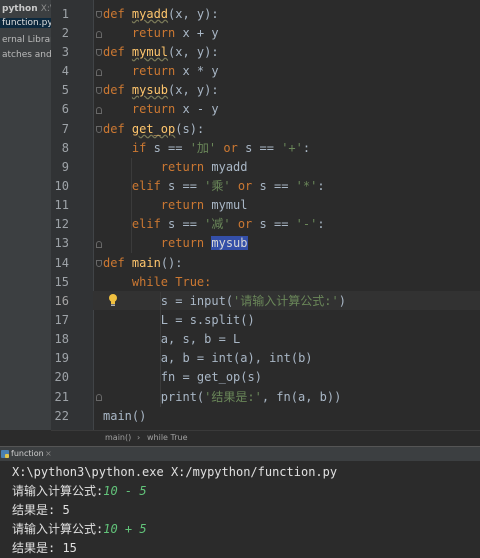 This screenshot has width=480, height=558. Describe the element at coordinates (292, 148) in the screenshot. I see `code-token: '+'` at that location.